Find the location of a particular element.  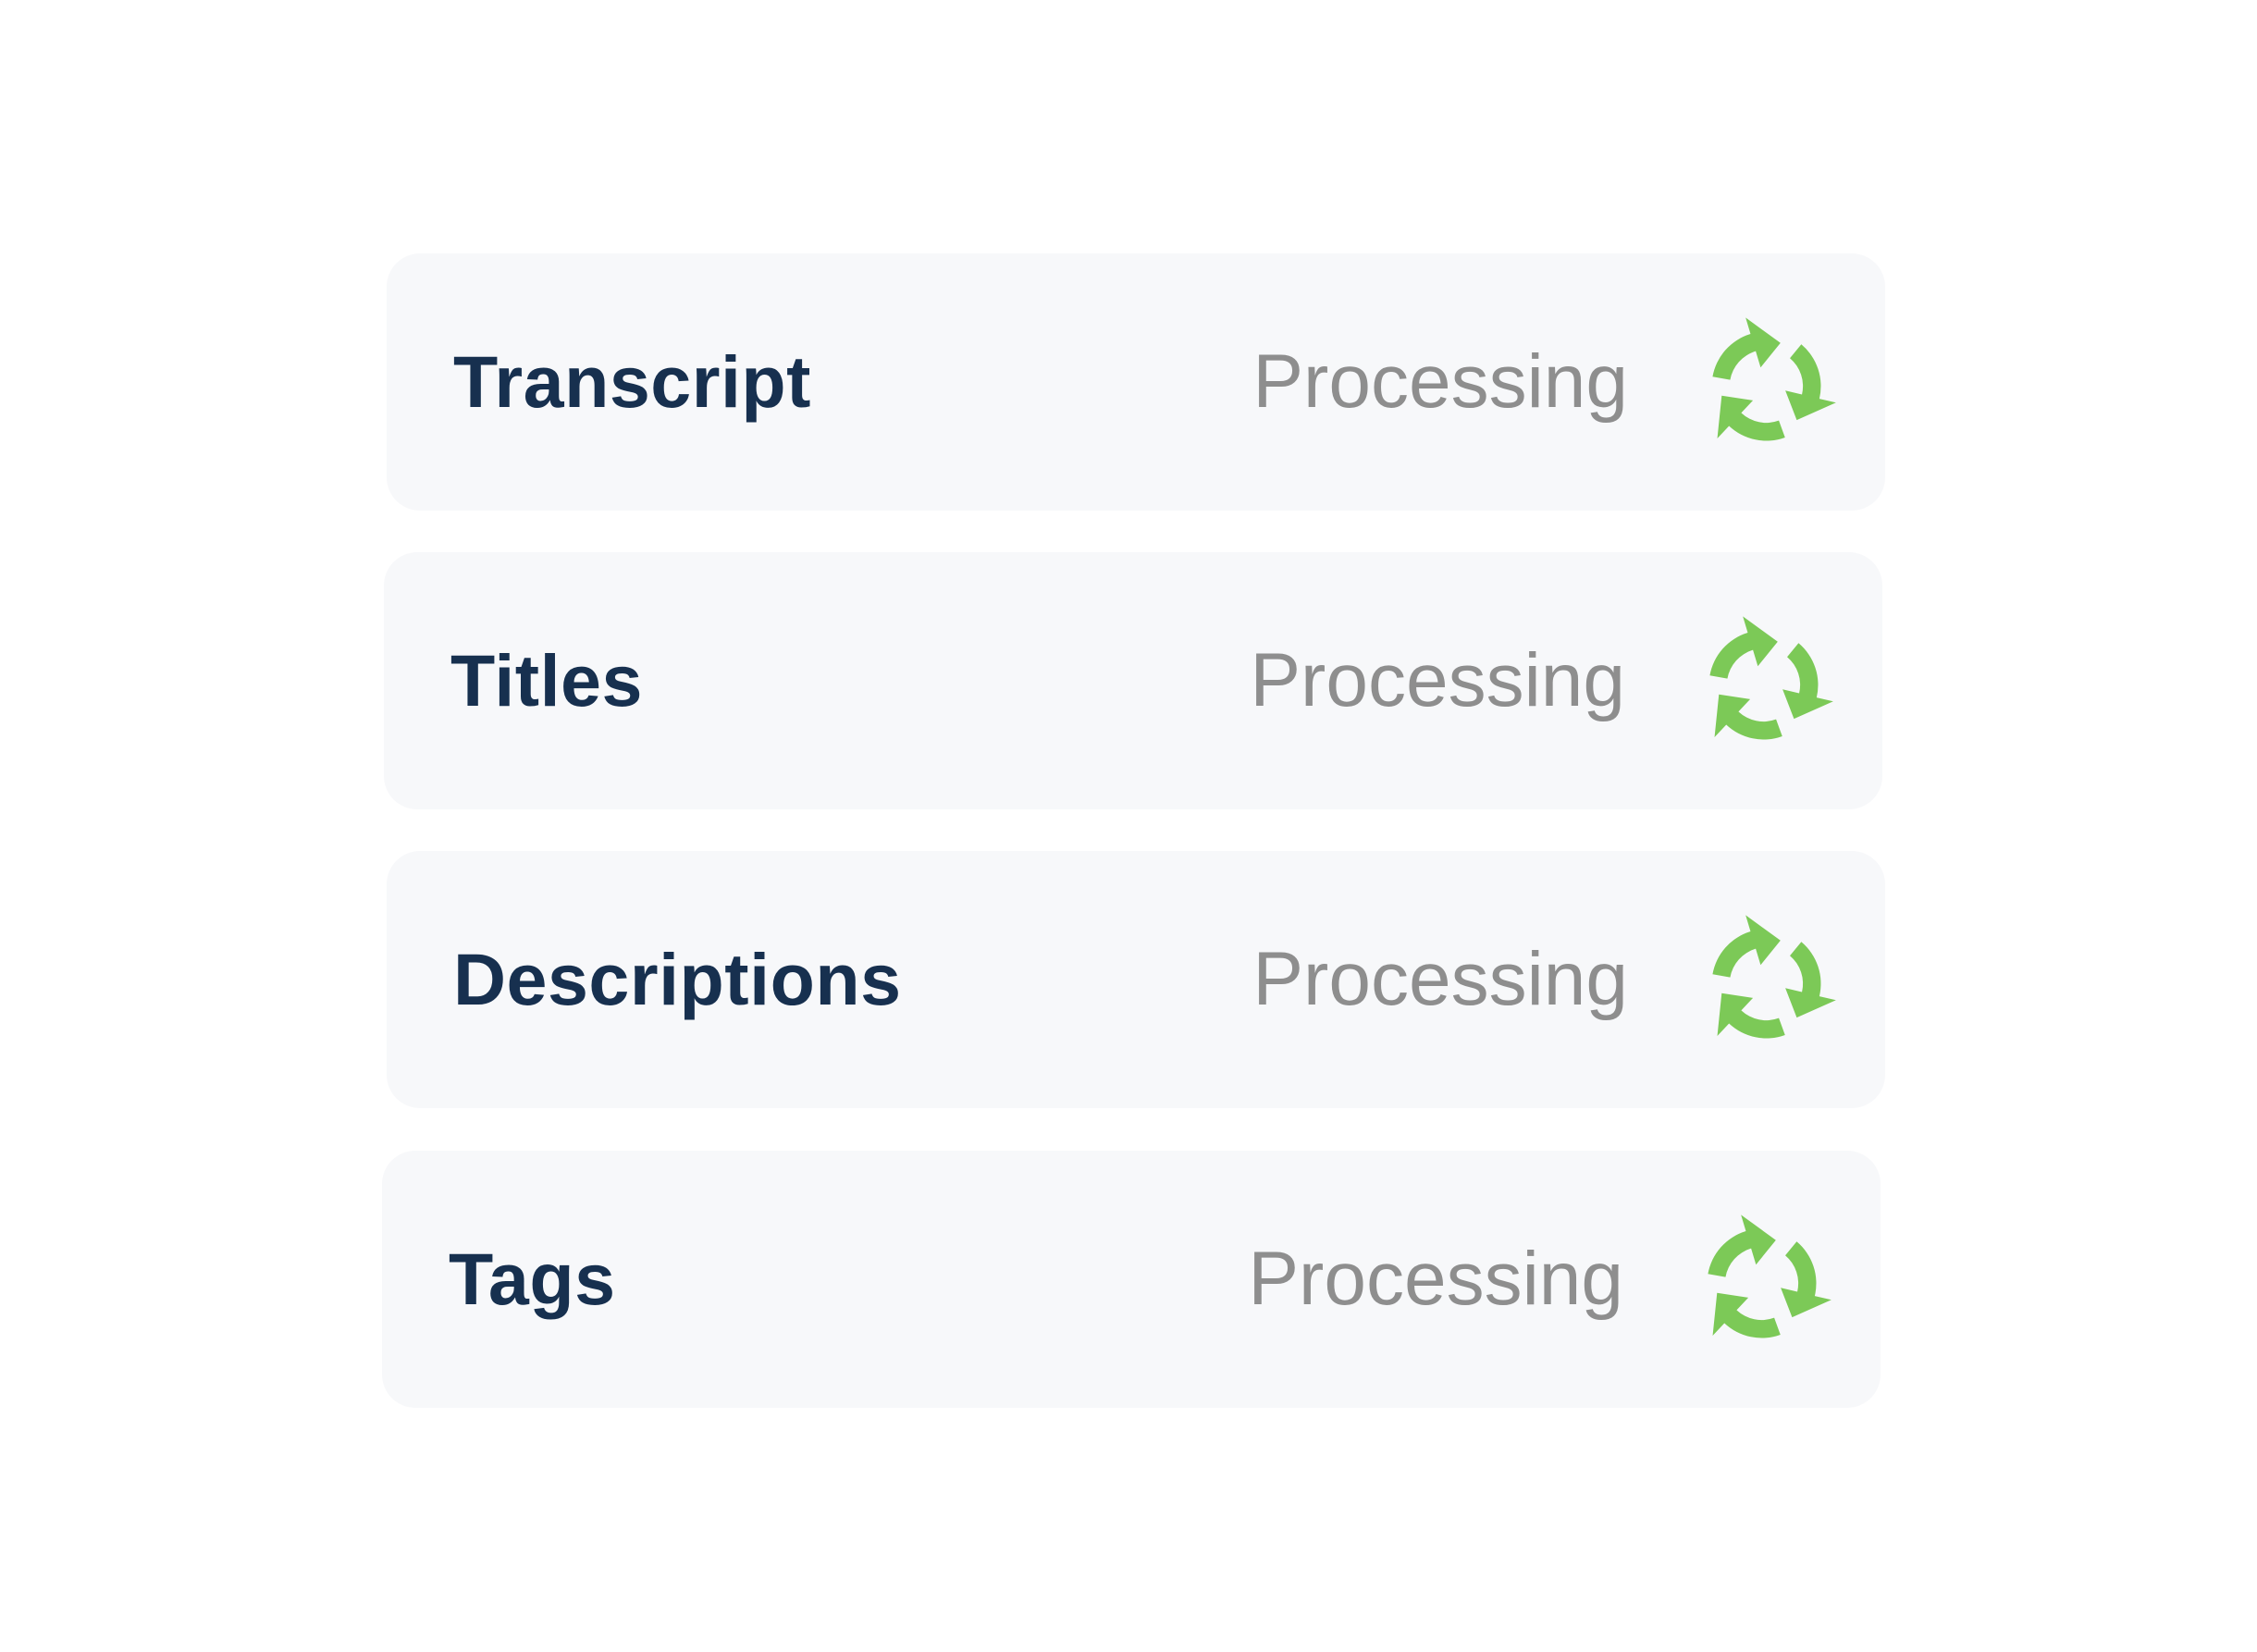

task-name: Descriptions is located at coordinates (678, 979).